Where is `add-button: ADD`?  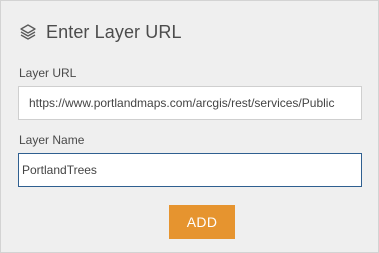
add-button: ADD is located at coordinates (202, 222).